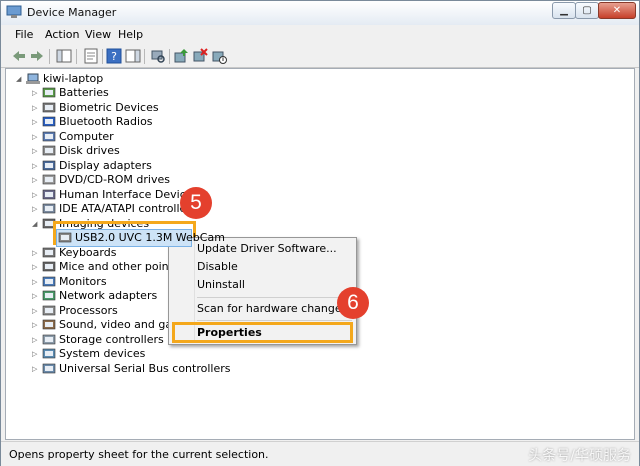 The image size is (640, 466). What do you see at coordinates (617, 10) in the screenshot?
I see `close-button: ✕` at bounding box center [617, 10].